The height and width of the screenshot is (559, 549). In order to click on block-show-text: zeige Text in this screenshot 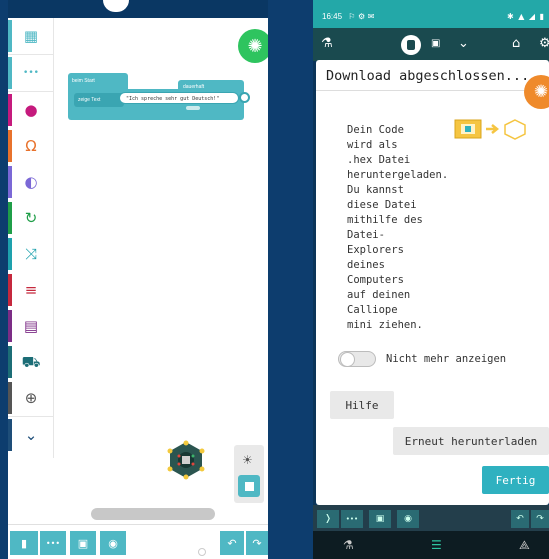, I will do `click(99, 100)`.